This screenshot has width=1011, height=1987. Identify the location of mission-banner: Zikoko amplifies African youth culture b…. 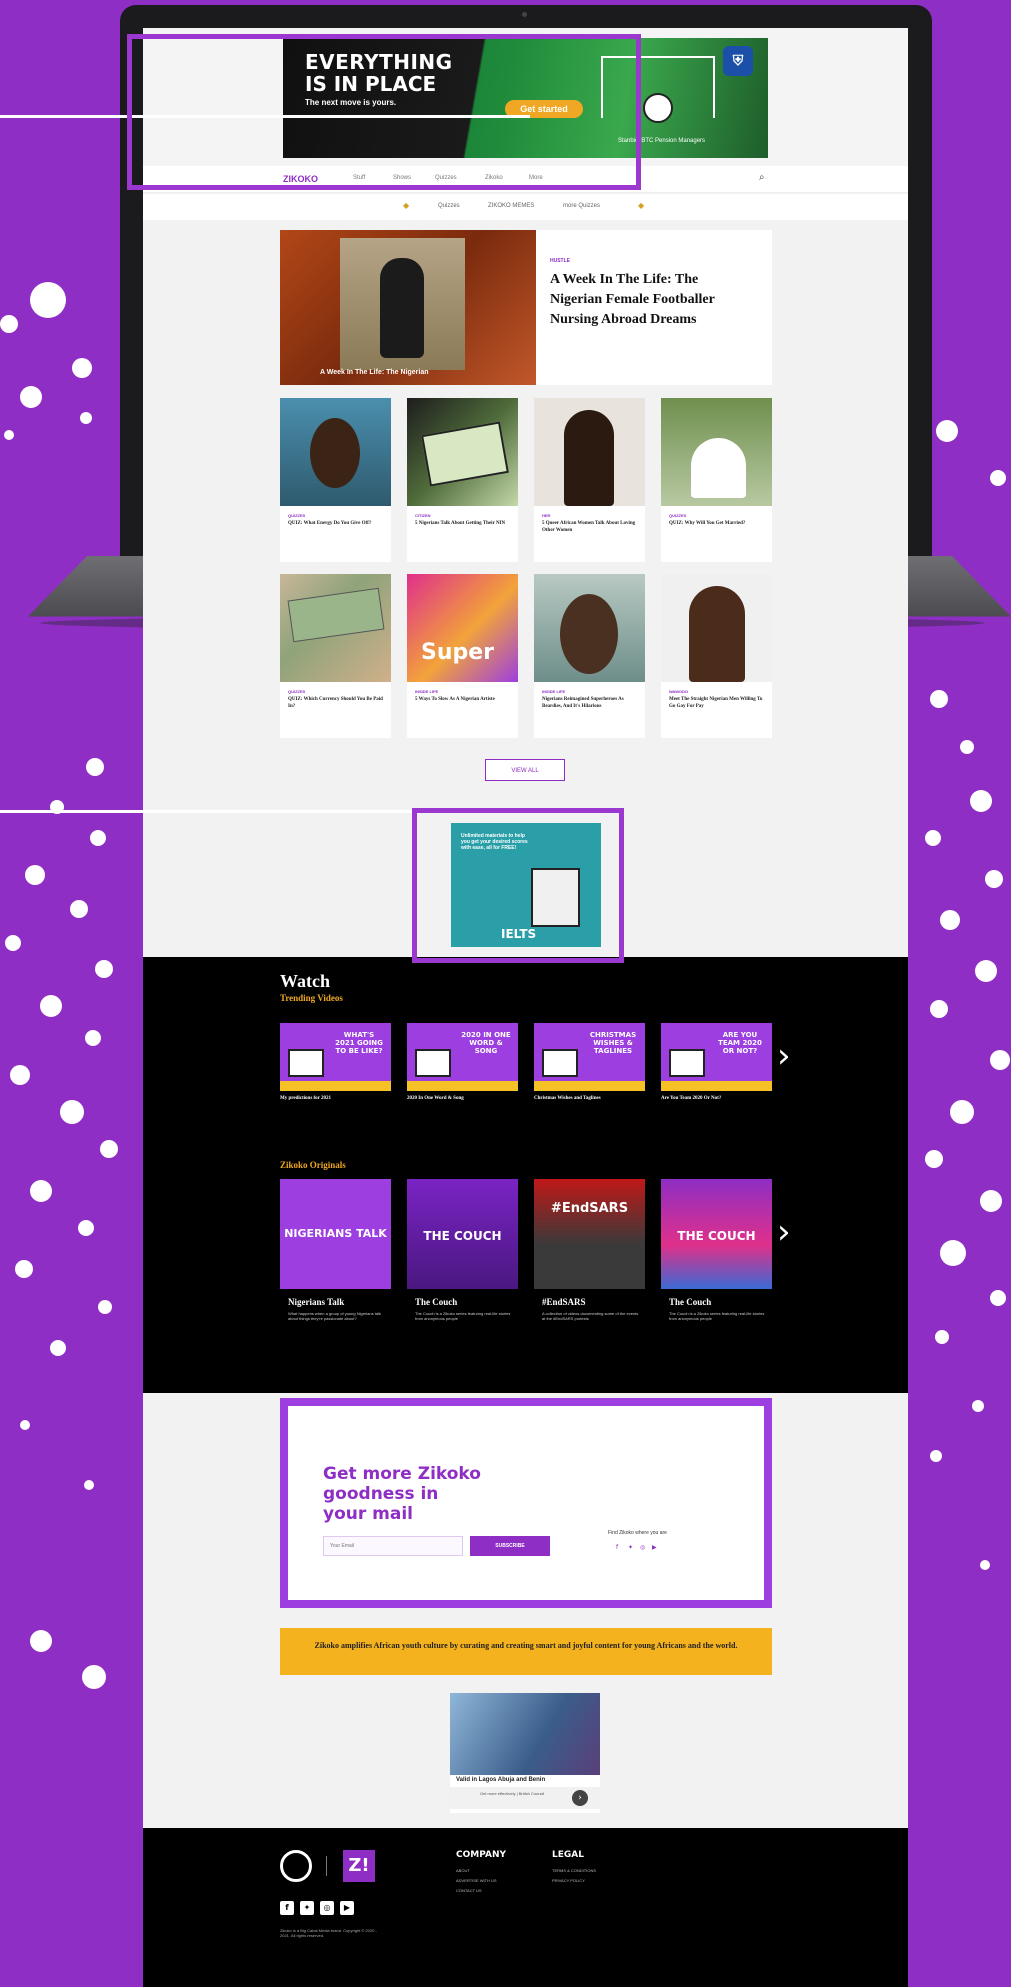
(526, 1651).